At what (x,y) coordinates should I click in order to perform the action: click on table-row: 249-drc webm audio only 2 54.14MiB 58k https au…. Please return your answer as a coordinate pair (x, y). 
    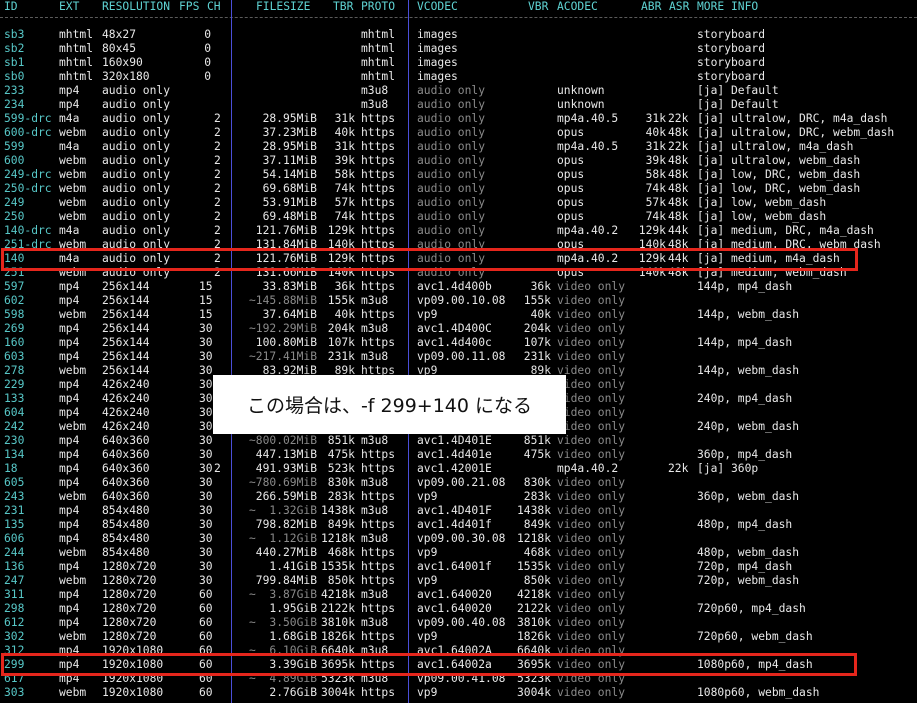
    Looking at the image, I should click on (458, 175).